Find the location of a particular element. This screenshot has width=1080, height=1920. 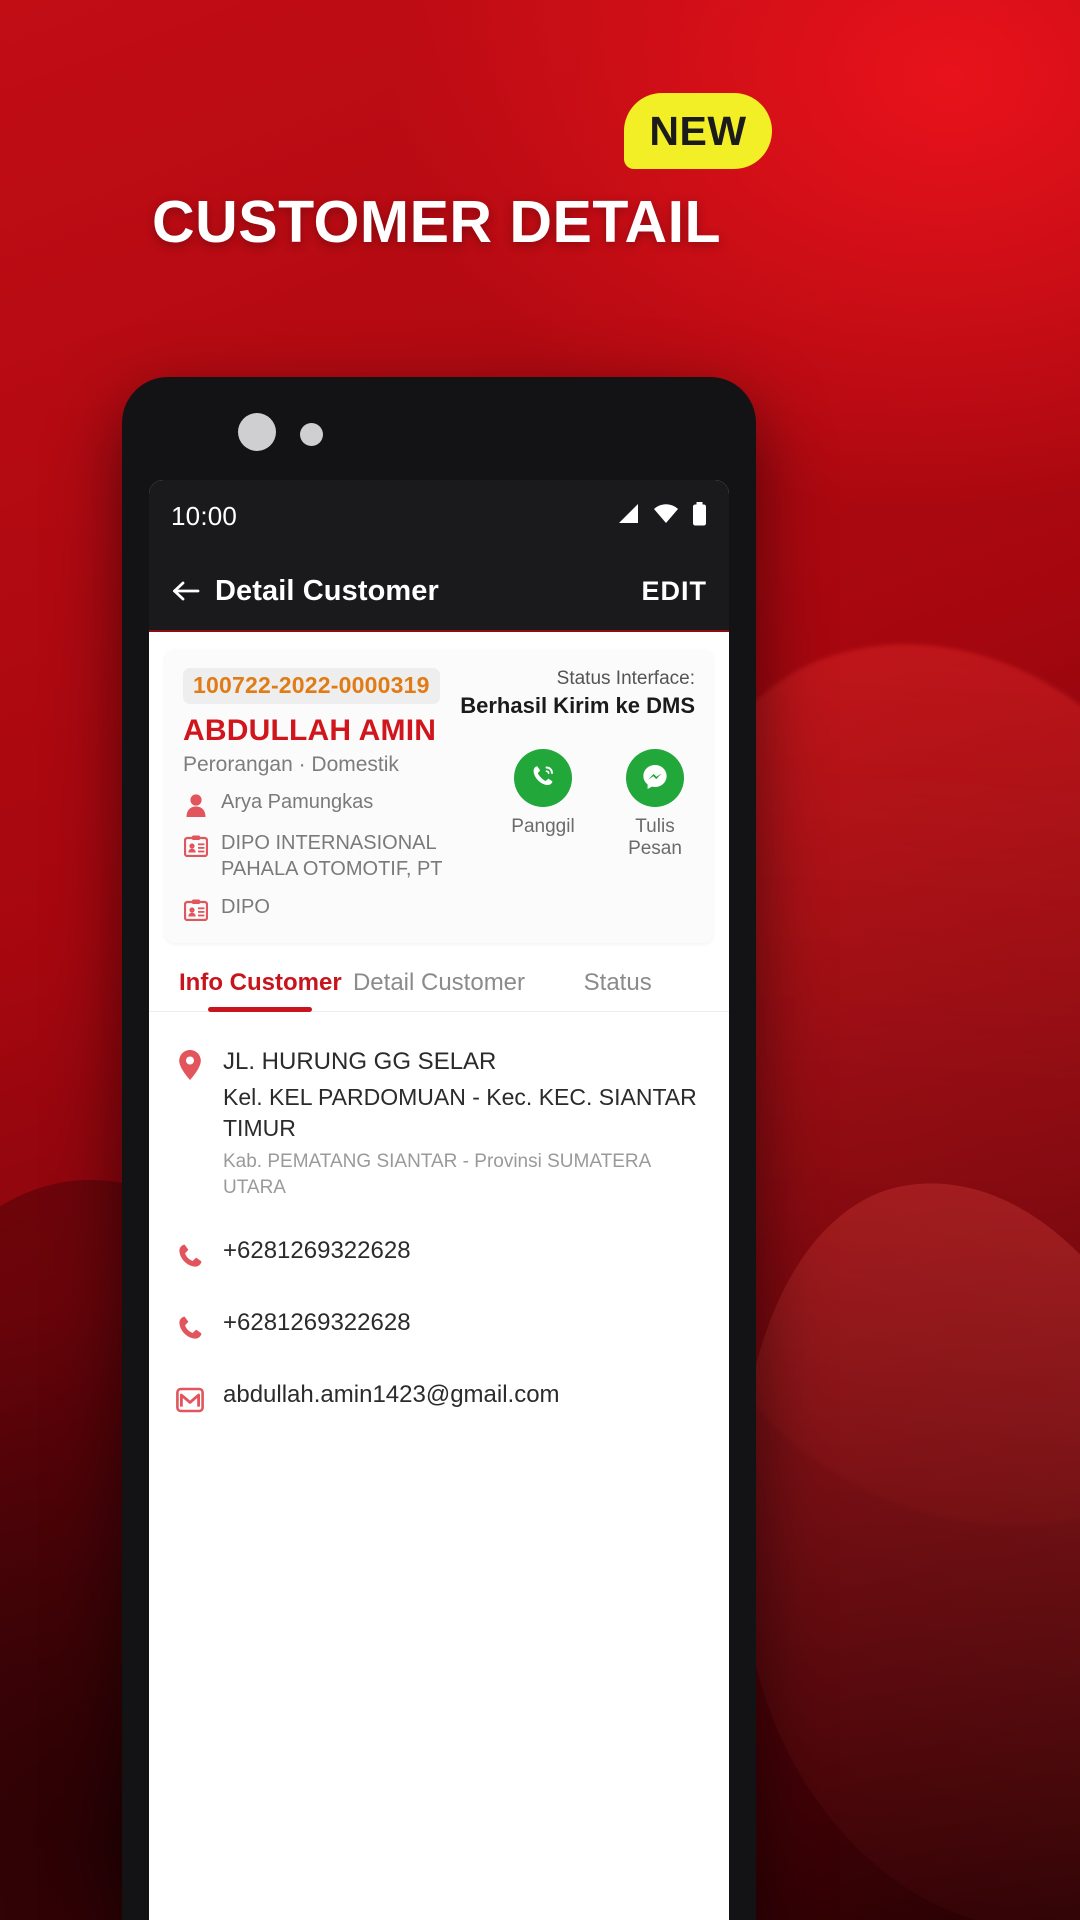

battery-icon is located at coordinates (699, 516).